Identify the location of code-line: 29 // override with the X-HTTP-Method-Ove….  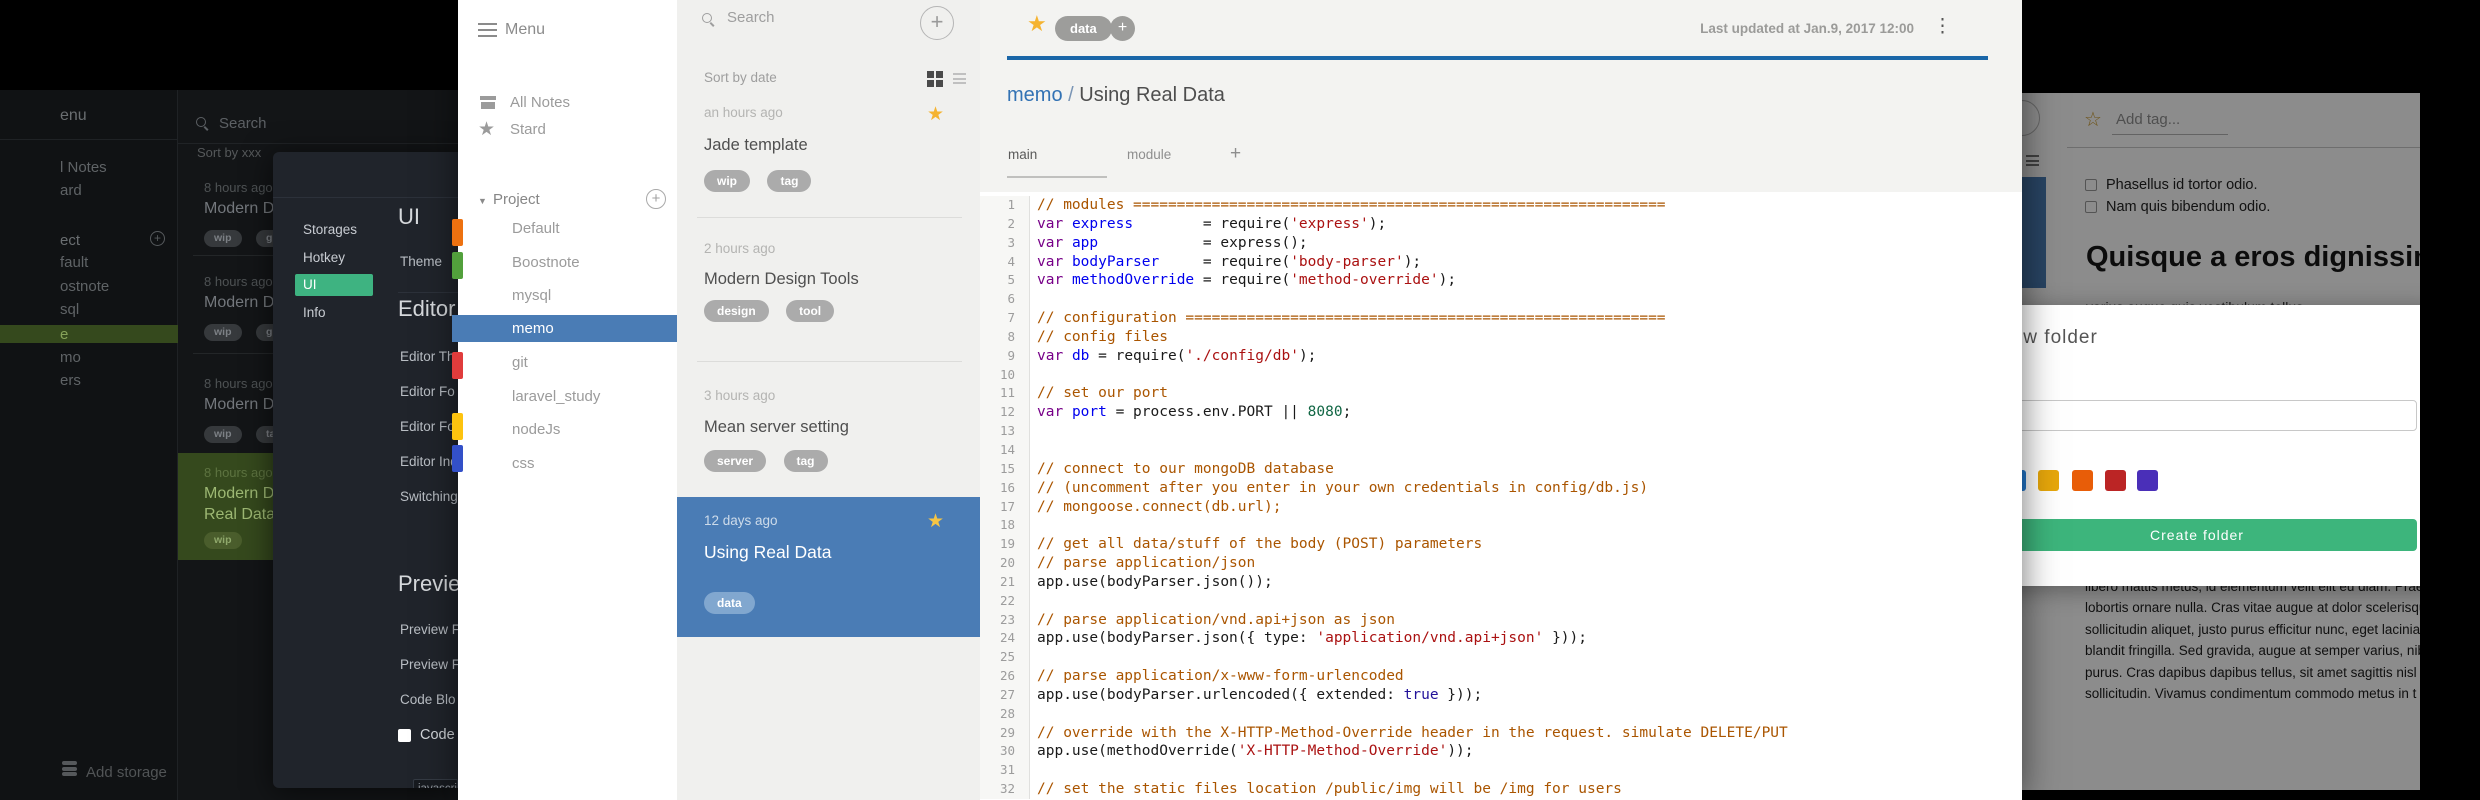
(1501, 733).